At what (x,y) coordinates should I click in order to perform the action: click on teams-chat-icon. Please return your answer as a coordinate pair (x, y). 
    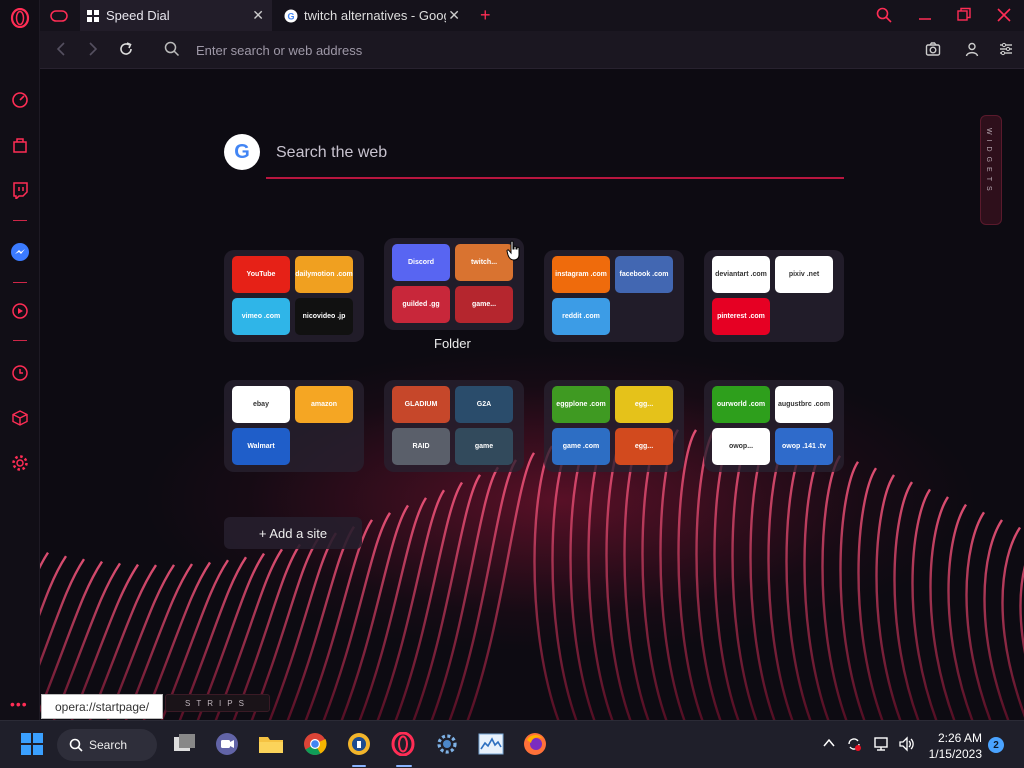
    Looking at the image, I should click on (227, 744).